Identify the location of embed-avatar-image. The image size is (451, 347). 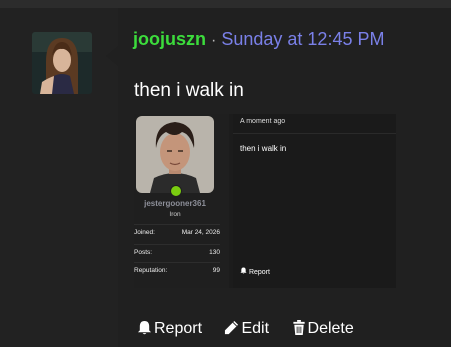
(175, 154).